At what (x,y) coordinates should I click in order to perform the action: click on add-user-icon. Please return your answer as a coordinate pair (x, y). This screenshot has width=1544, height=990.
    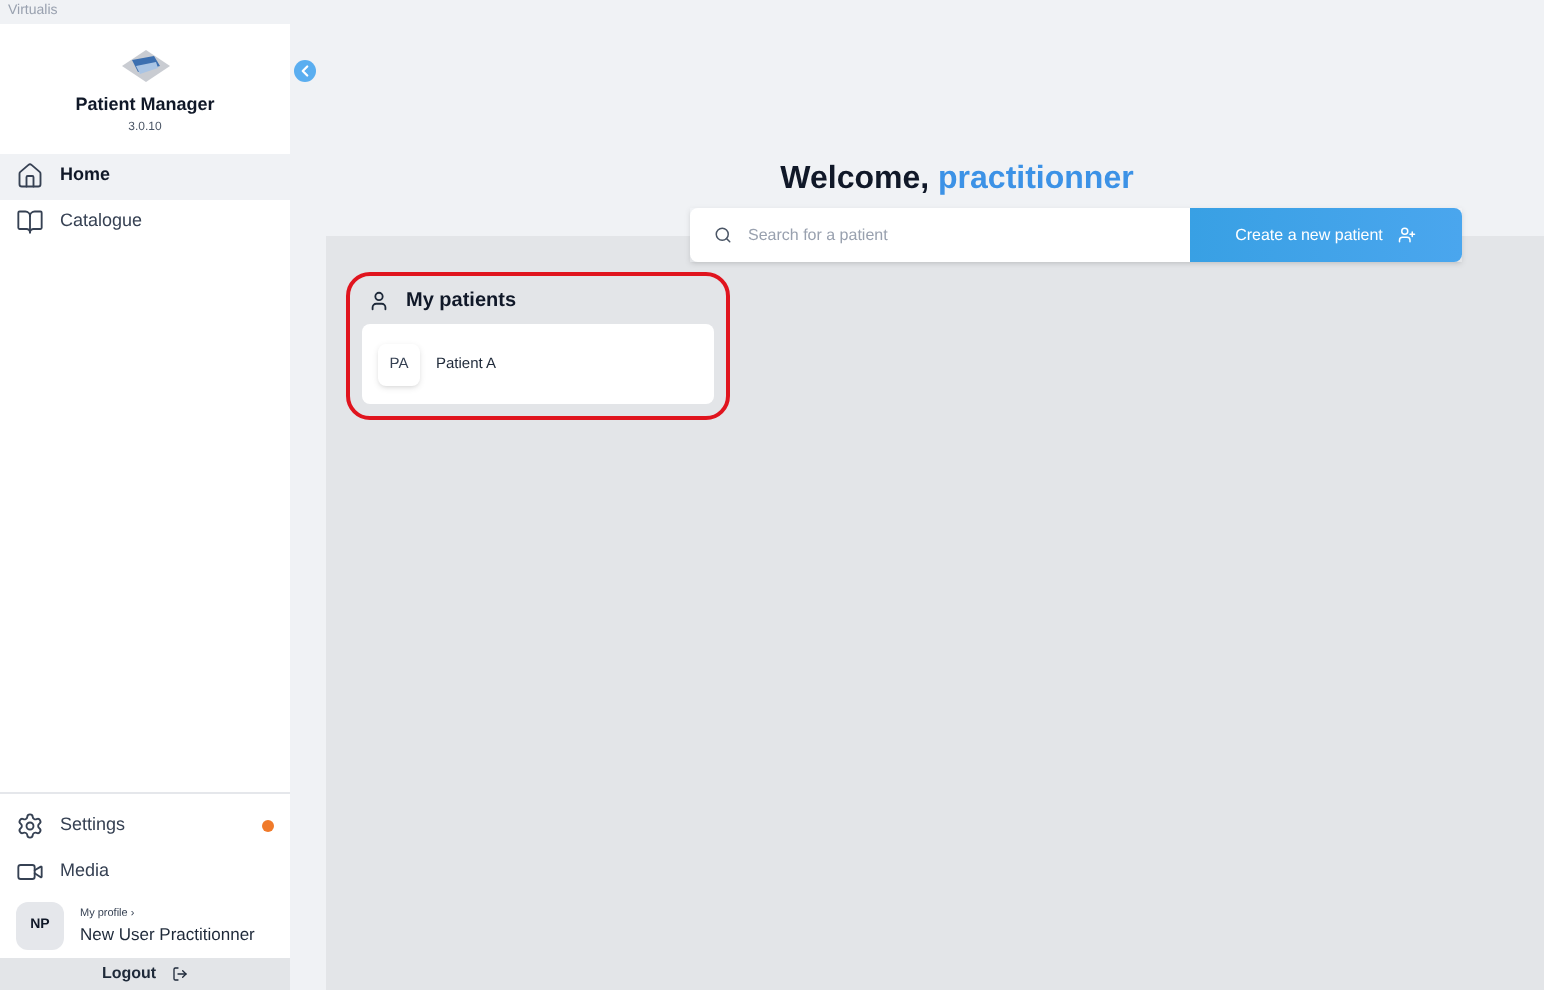
    Looking at the image, I should click on (1407, 235).